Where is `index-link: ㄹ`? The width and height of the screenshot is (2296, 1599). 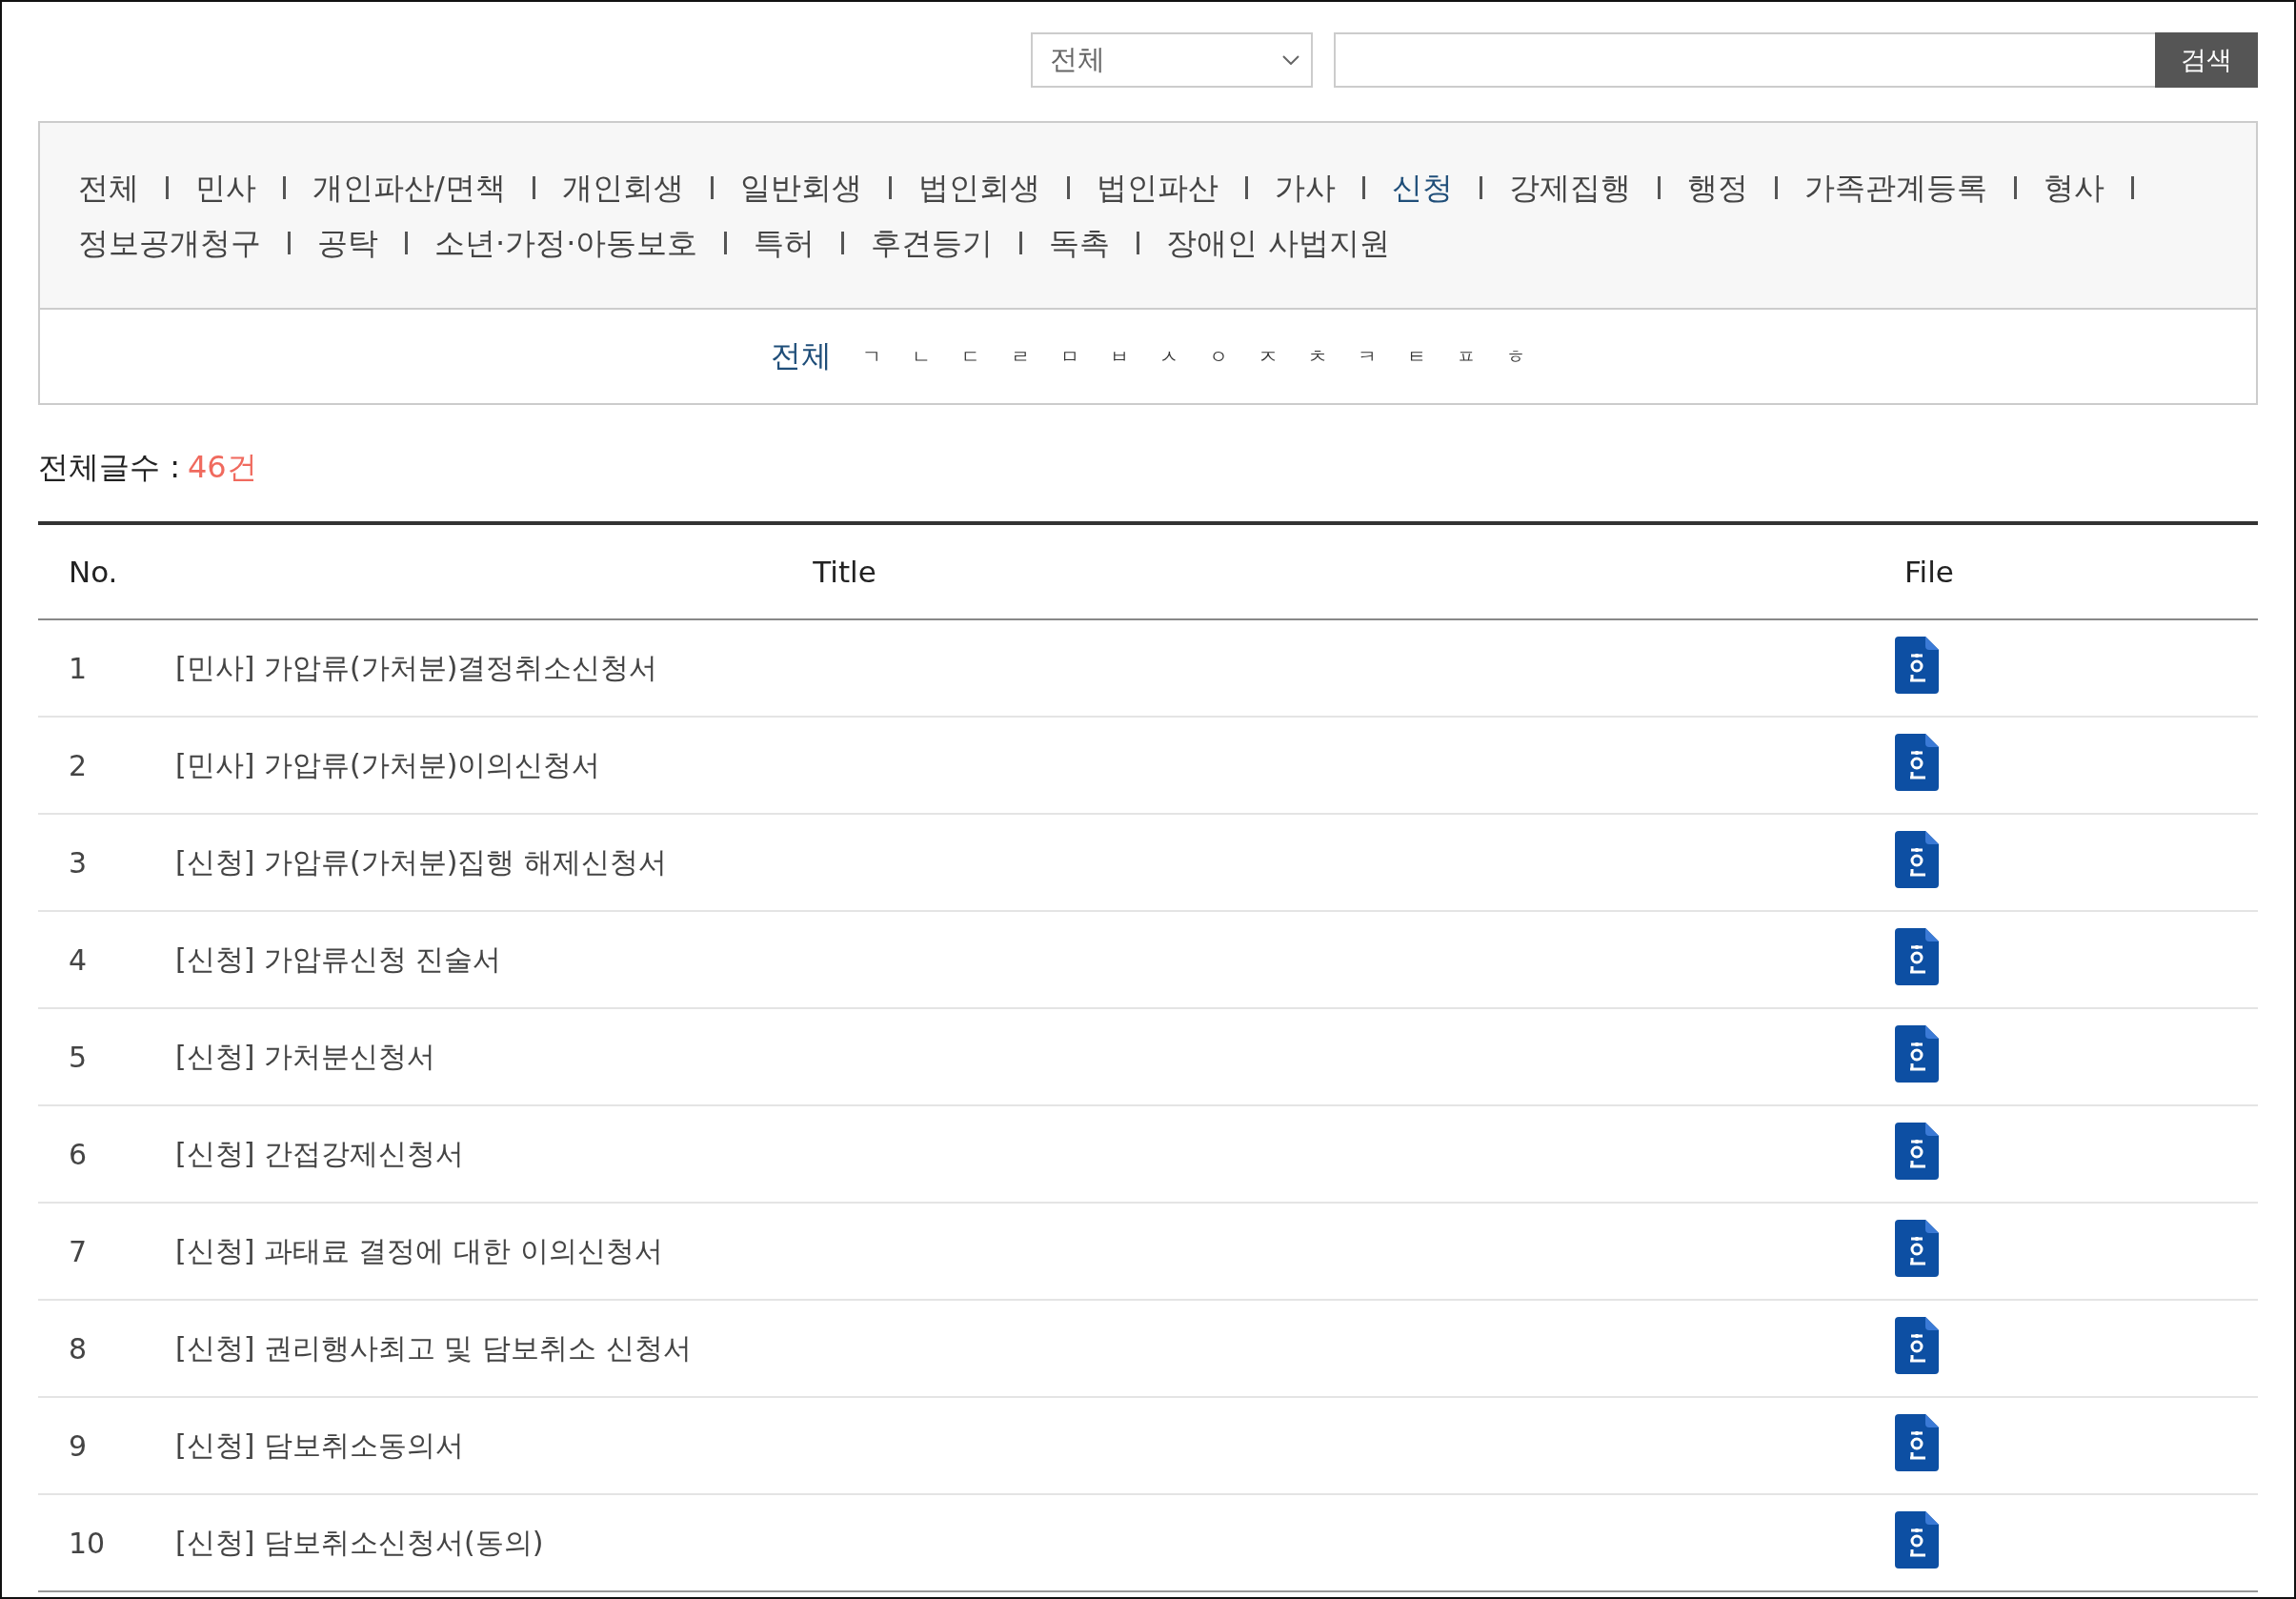
index-link: ㄹ is located at coordinates (1020, 356).